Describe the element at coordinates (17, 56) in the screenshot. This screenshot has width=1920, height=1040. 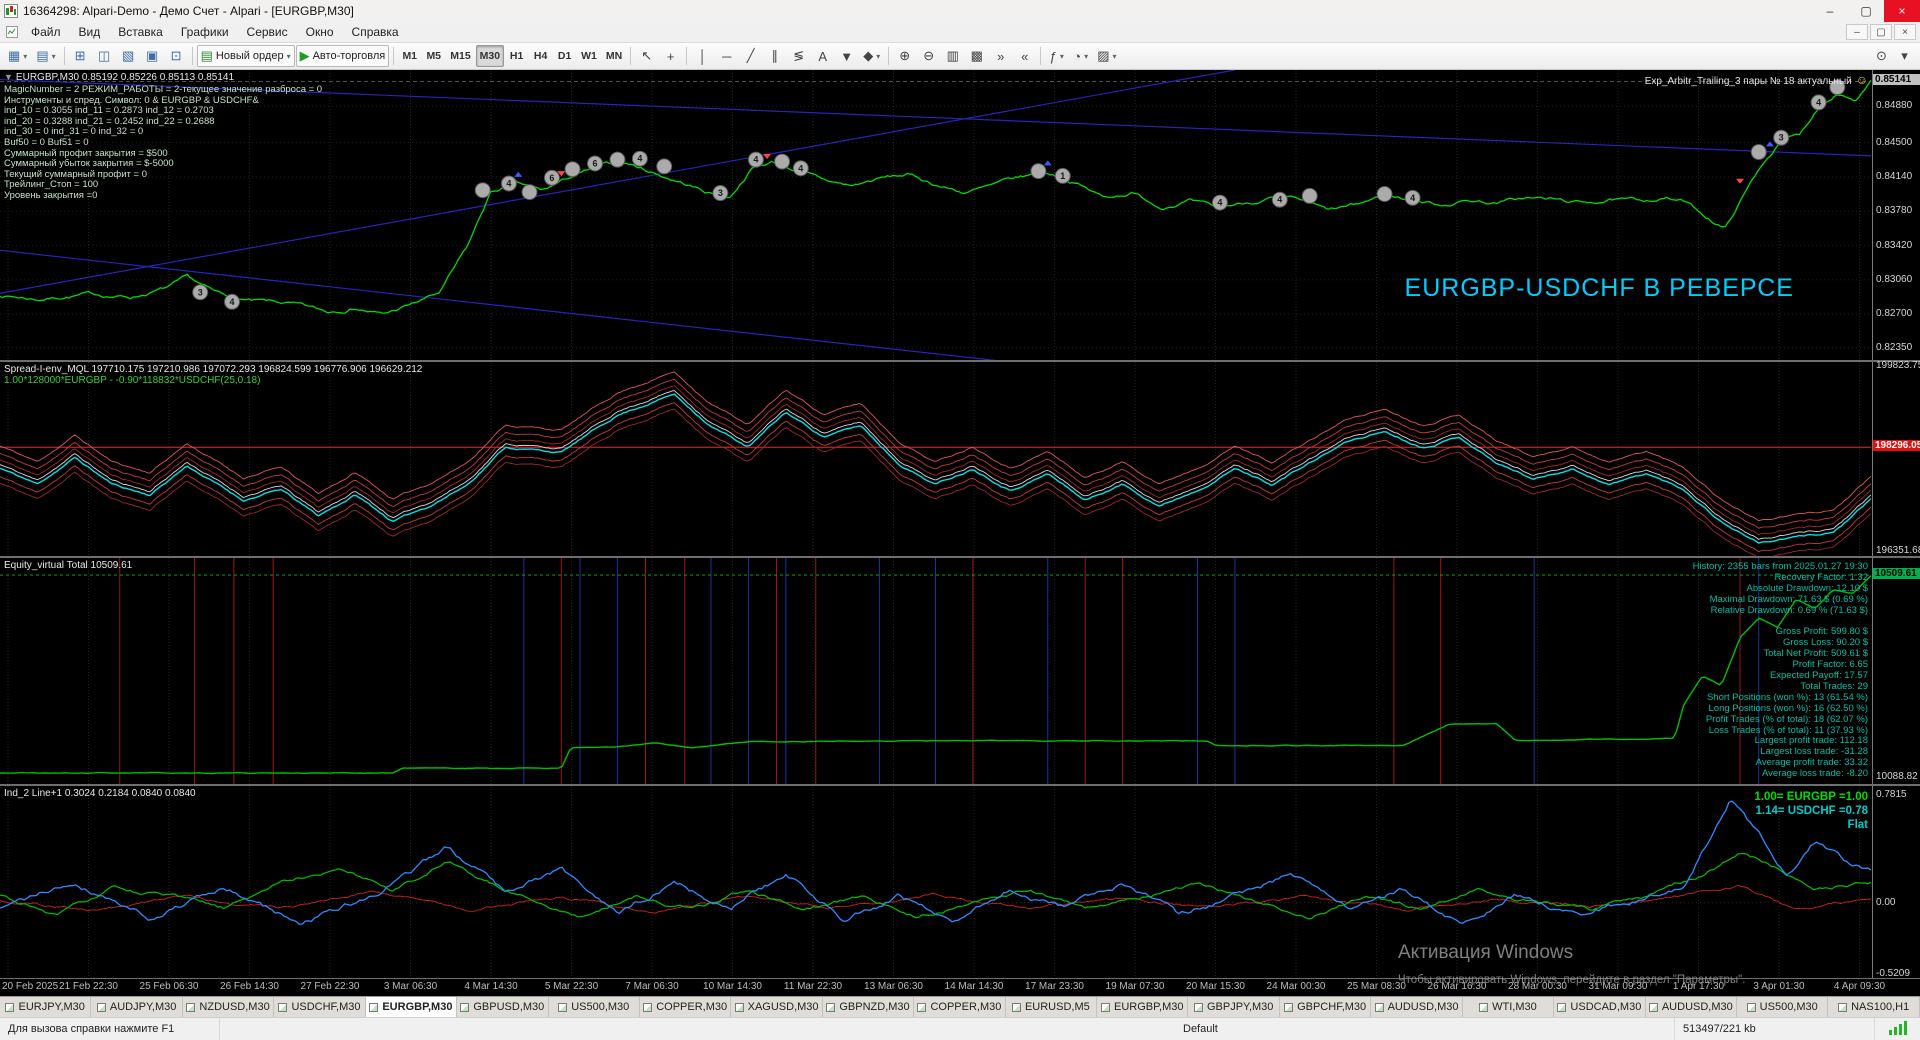
I see `new-chart-button: ▦ ▾` at that location.